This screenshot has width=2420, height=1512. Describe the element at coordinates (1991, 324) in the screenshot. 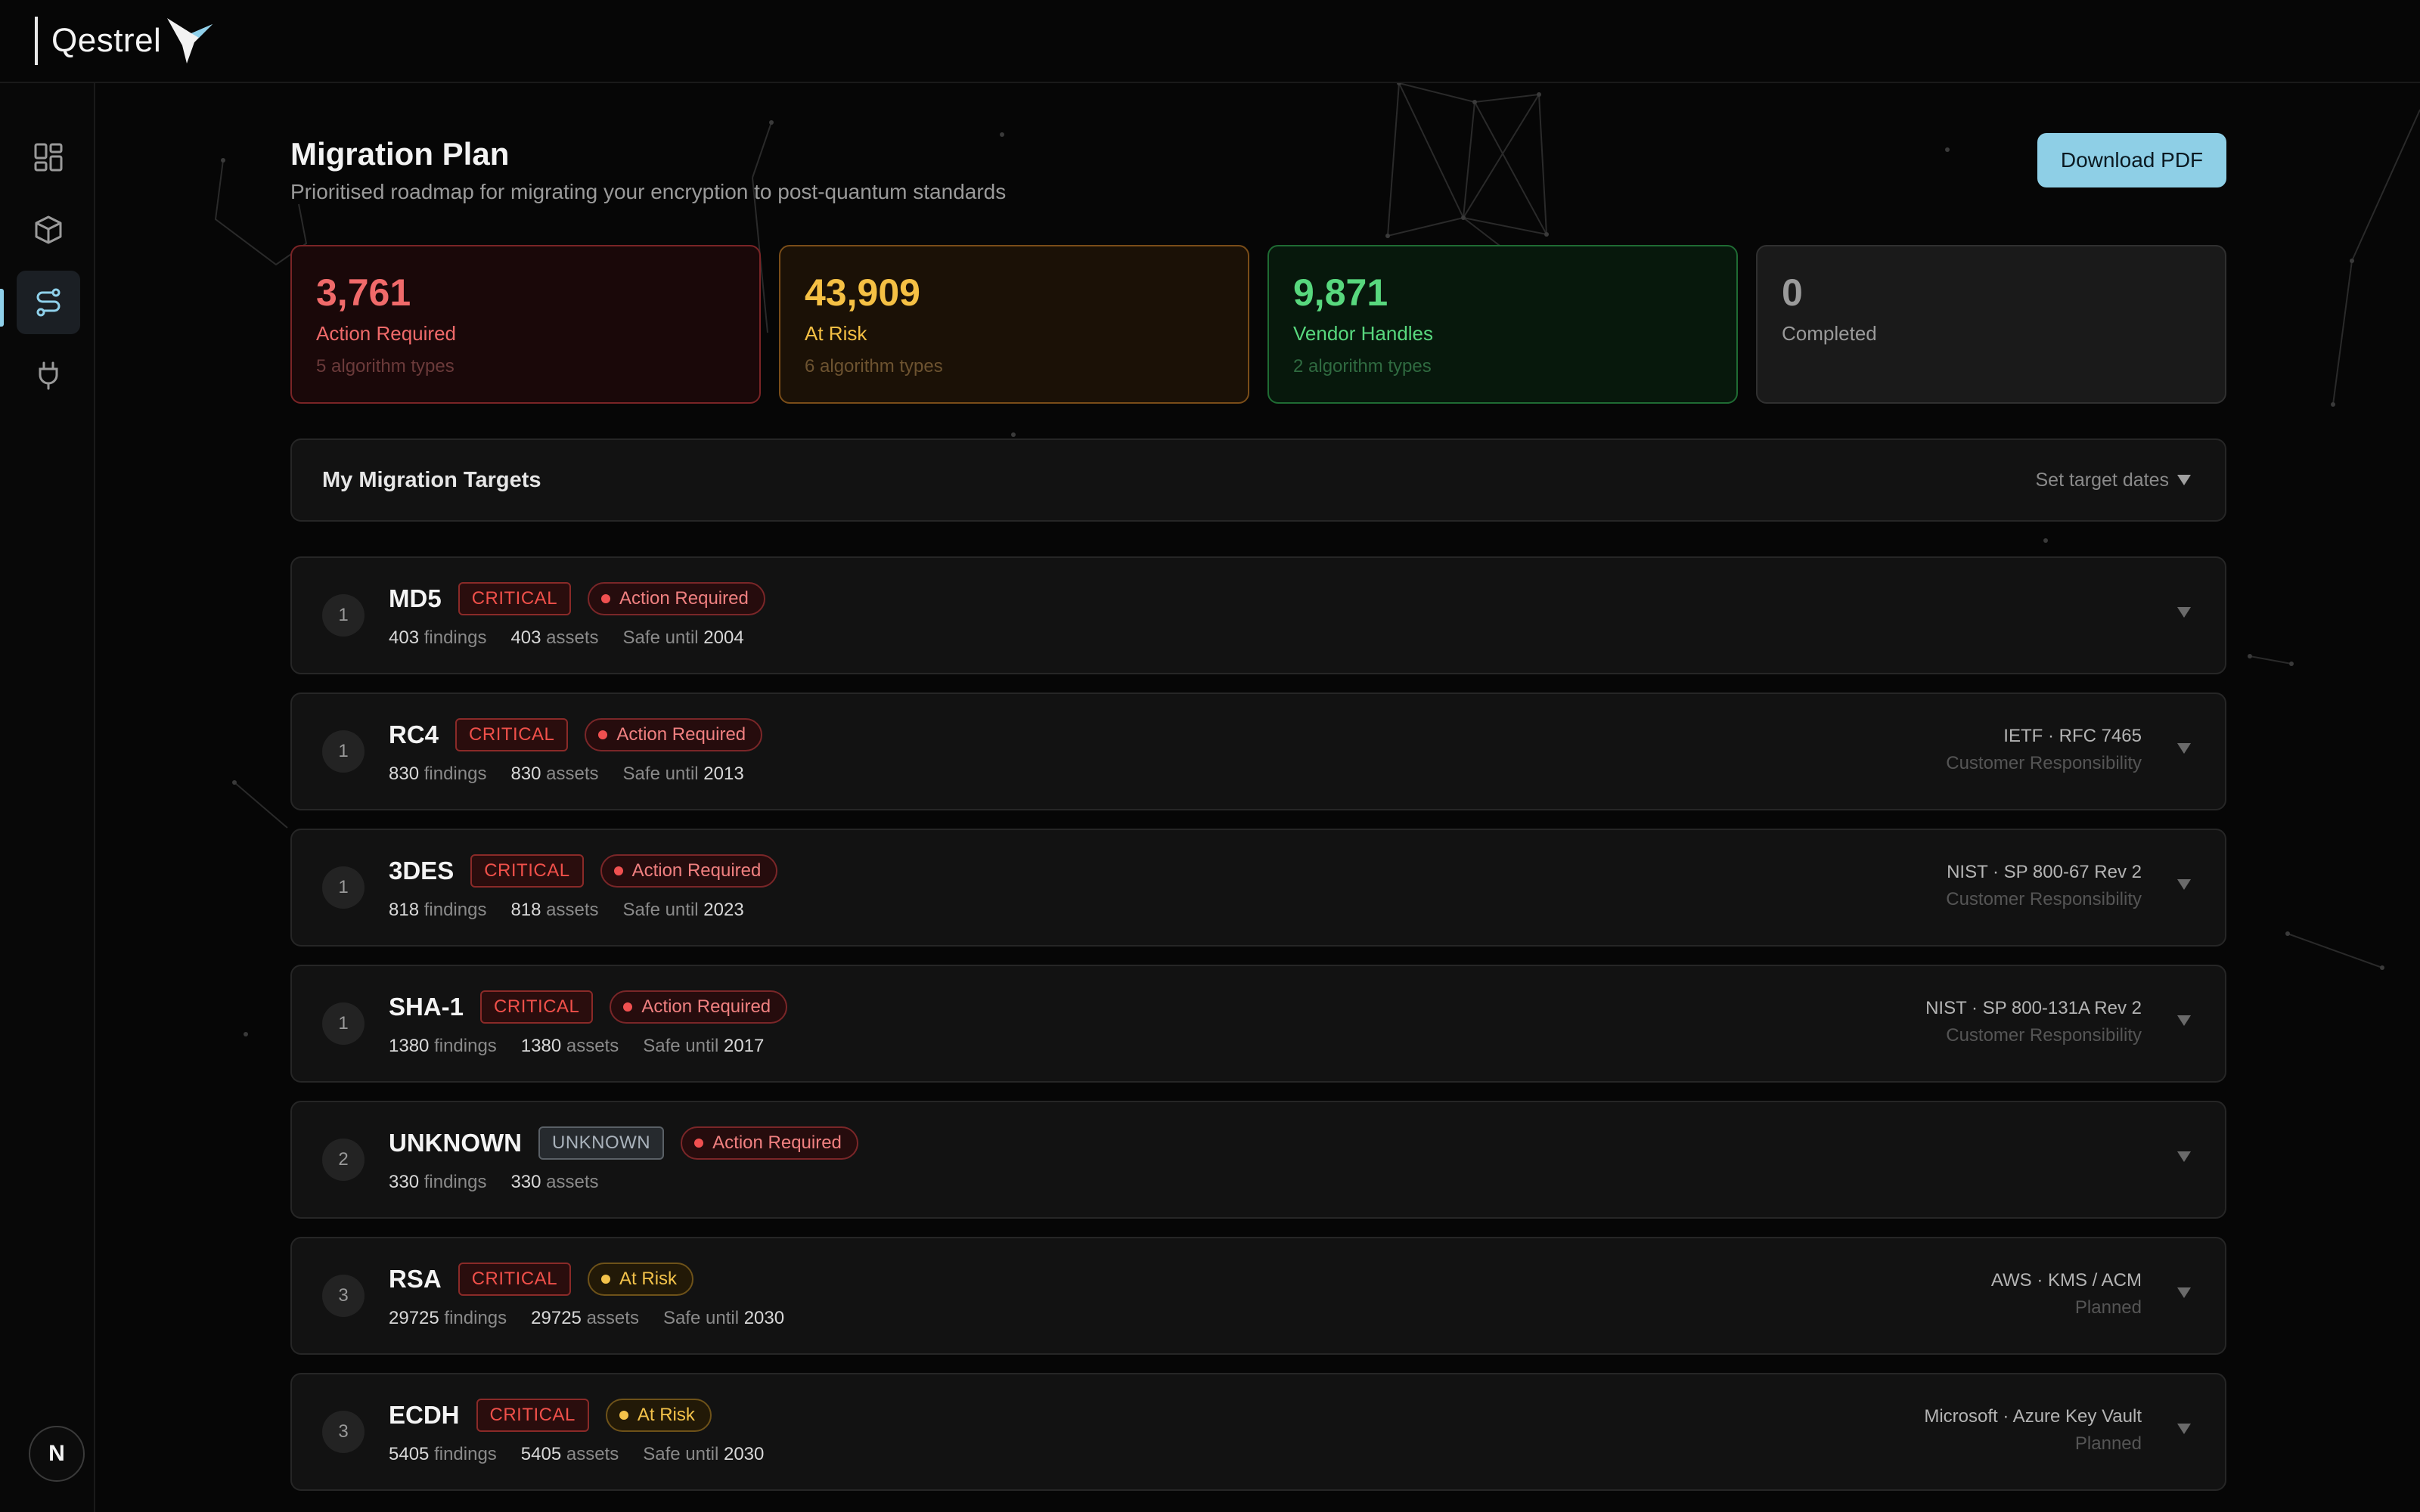

I see `stat-card-completed: 0 Completed` at that location.